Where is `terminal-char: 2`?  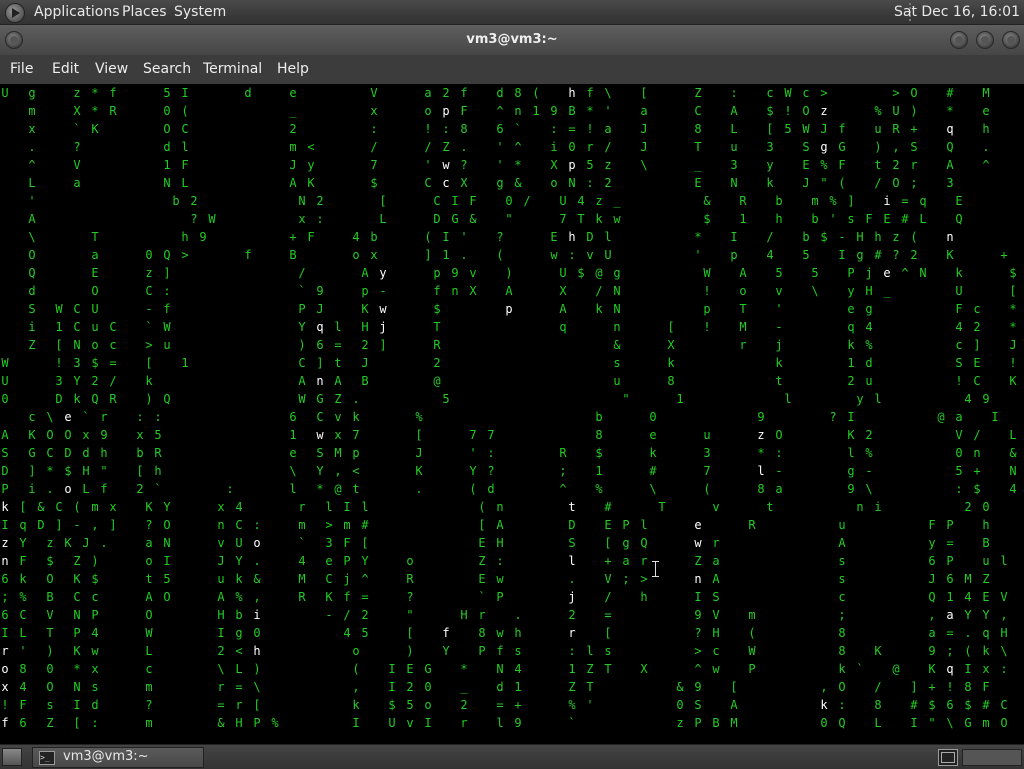
terminal-char: 2 is located at coordinates (293, 129).